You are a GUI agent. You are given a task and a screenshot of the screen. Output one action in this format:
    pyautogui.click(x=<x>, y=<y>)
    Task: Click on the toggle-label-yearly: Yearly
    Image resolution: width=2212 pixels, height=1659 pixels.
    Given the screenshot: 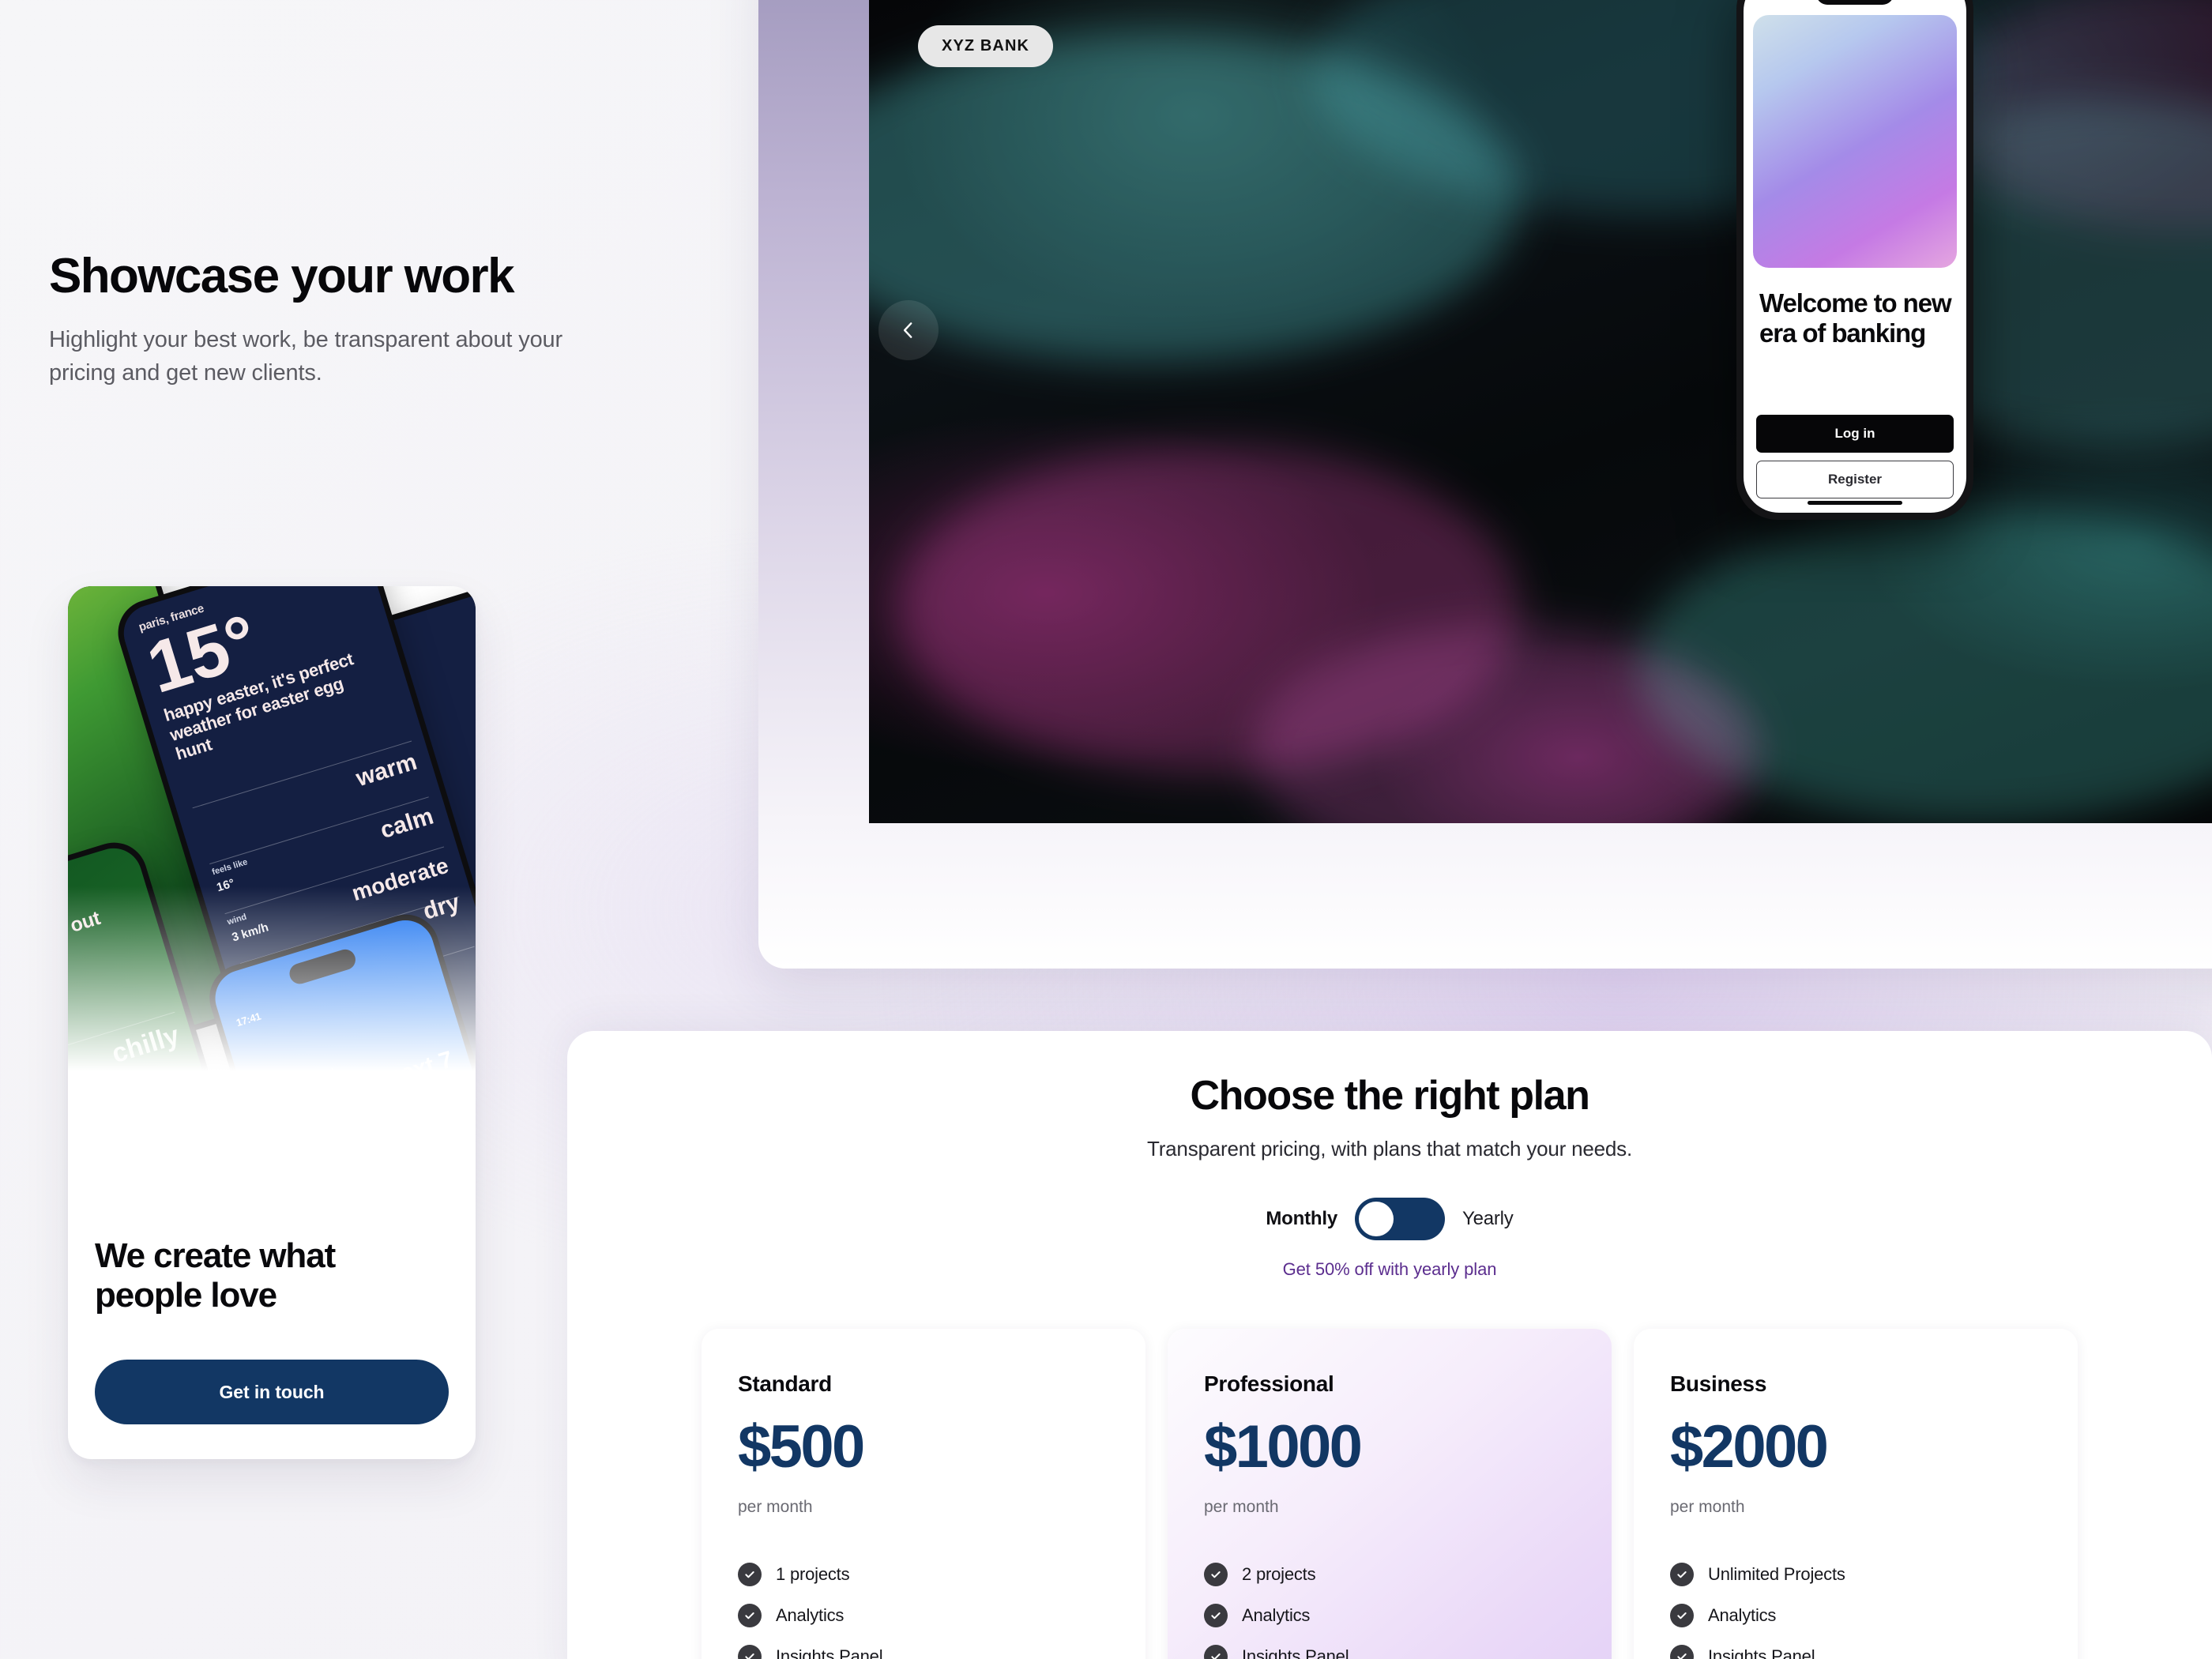 What is the action you would take?
    pyautogui.click(x=1488, y=1219)
    